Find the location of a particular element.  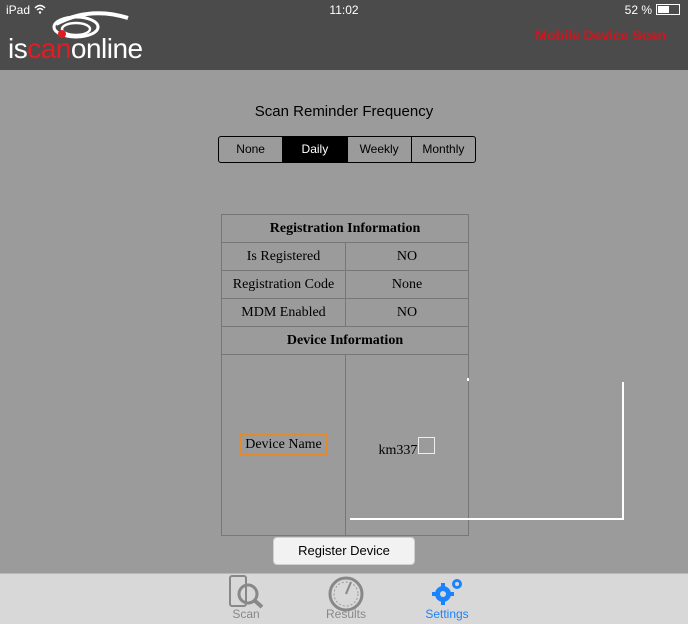

register-device-button: Register Device is located at coordinates (344, 551).